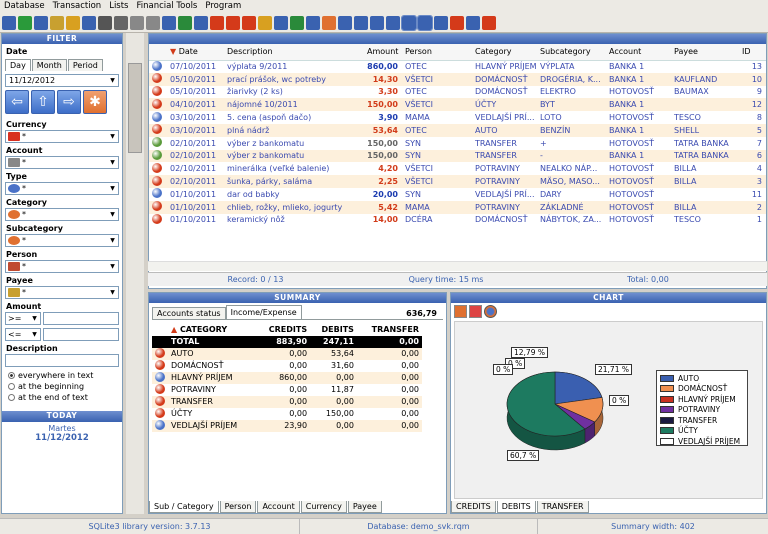  What do you see at coordinates (389, 330) in the screenshot?
I see `summary-col-transfer: TRANSFER` at bounding box center [389, 330].